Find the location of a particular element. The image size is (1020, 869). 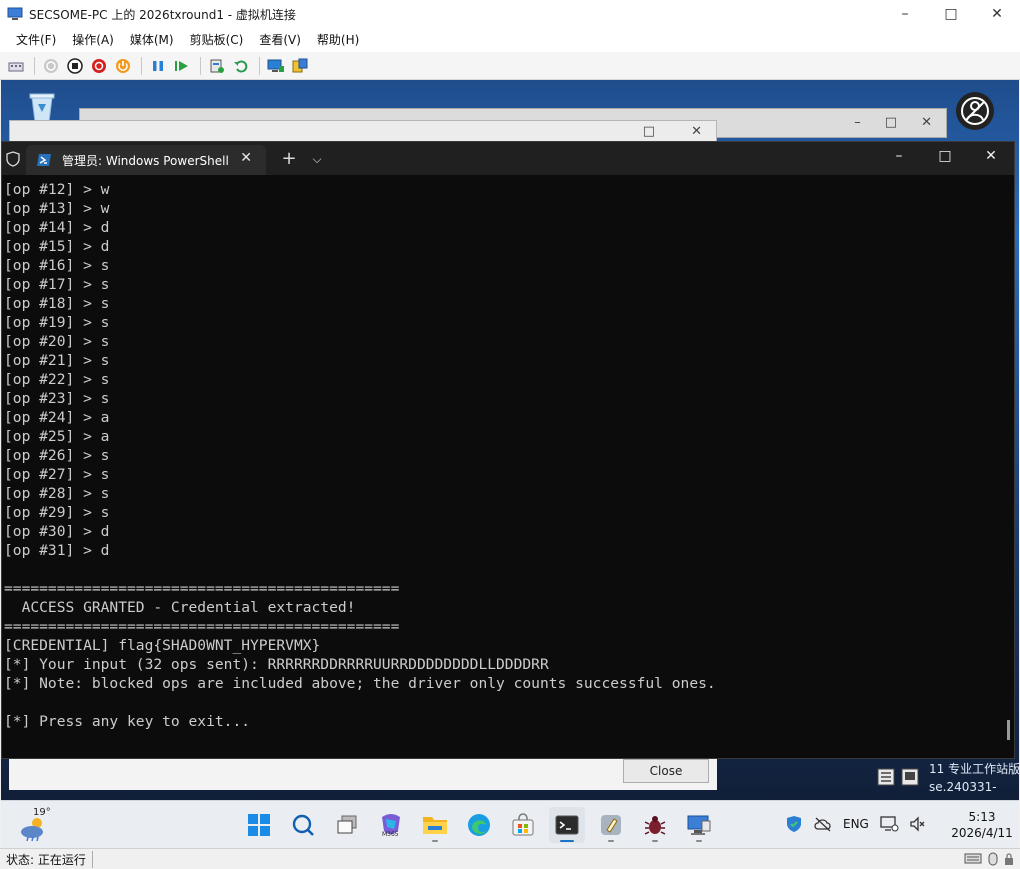

terminal-line: [op #19] > s is located at coordinates (57, 322).